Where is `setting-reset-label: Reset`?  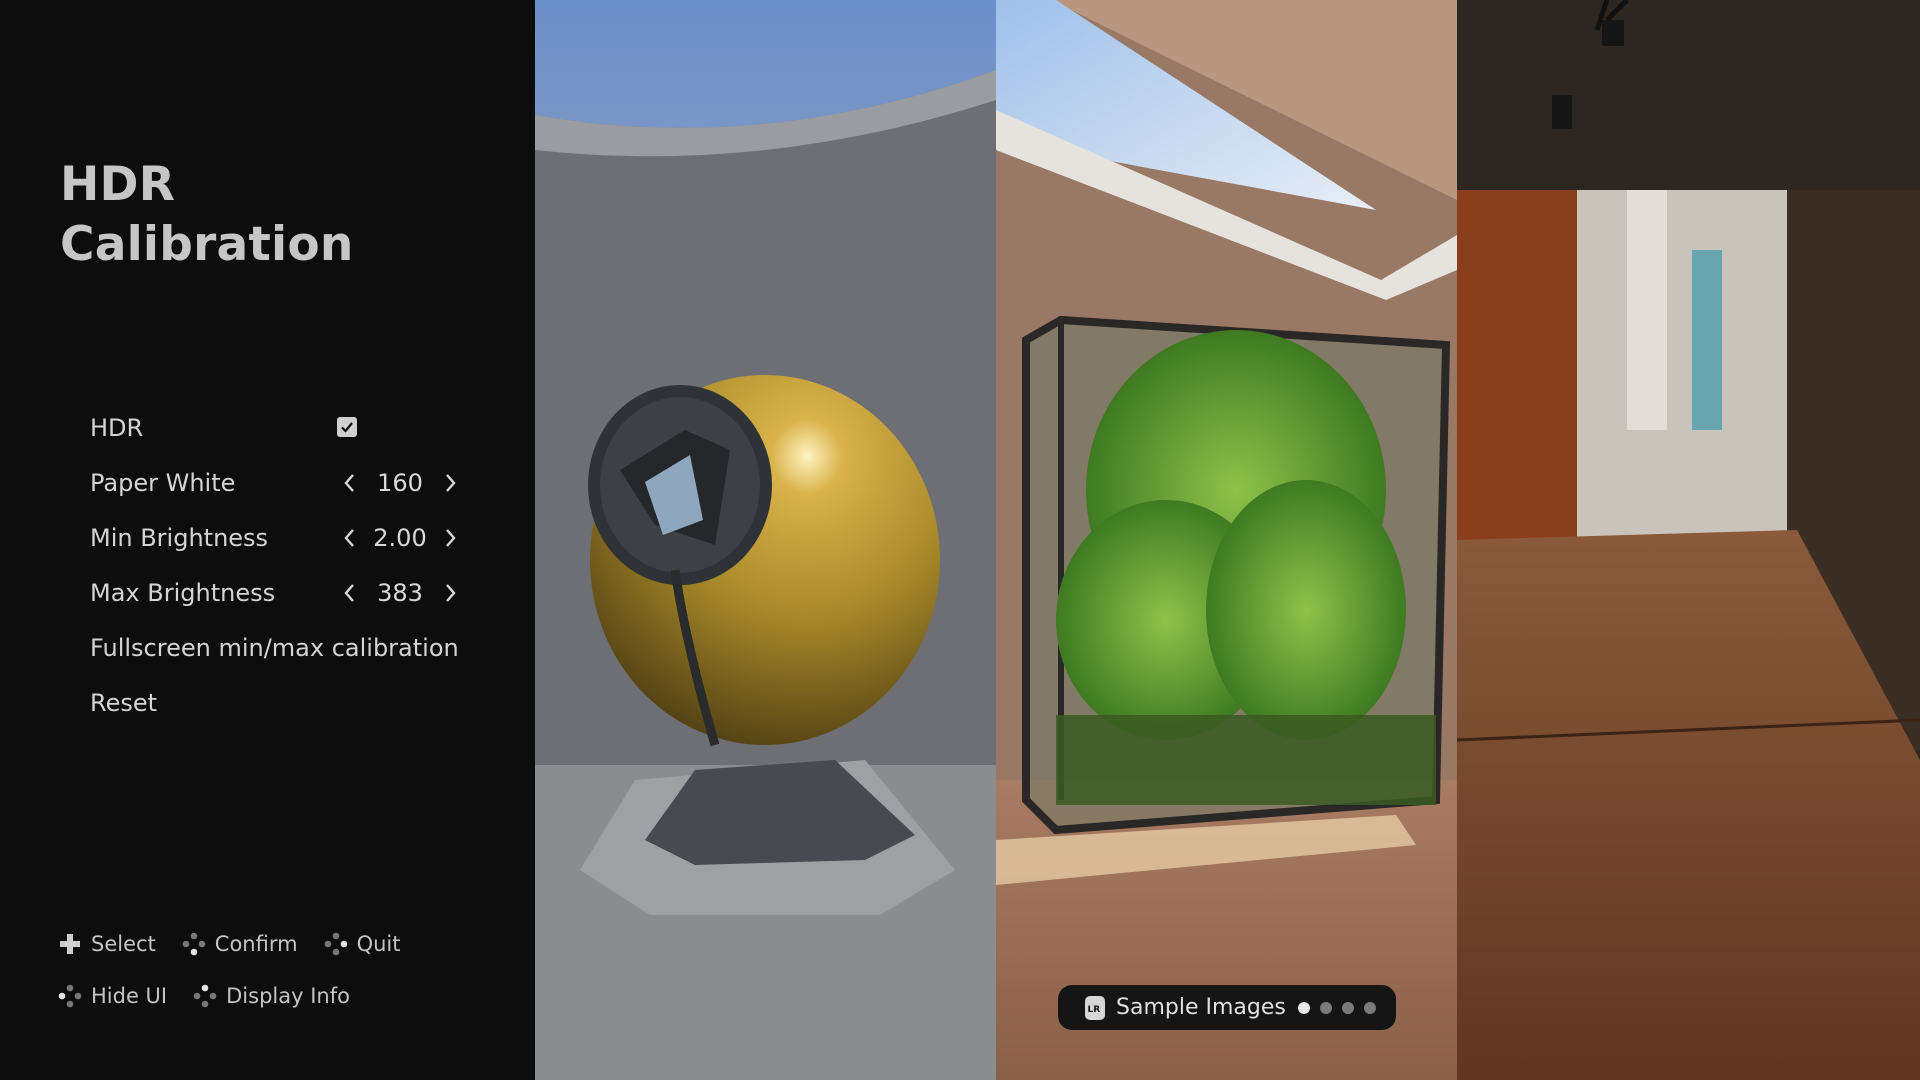 setting-reset-label: Reset is located at coordinates (124, 702).